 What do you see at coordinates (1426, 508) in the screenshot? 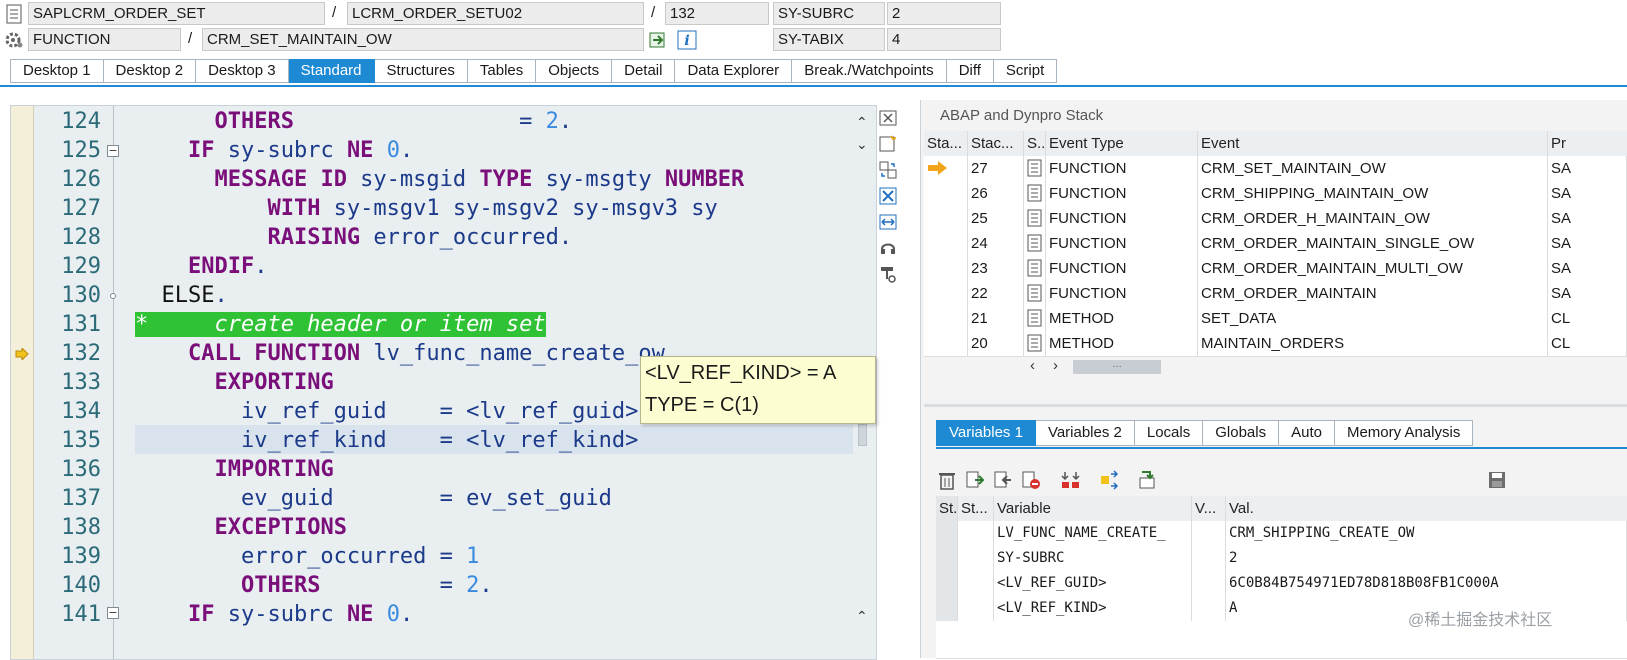
I see `column-header: Val.` at bounding box center [1426, 508].